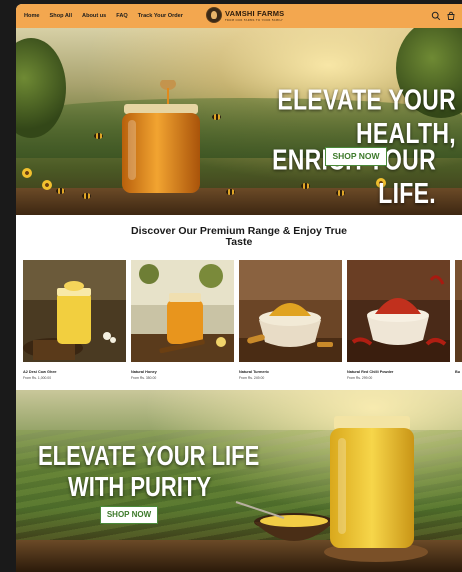  Describe the element at coordinates (37, 378) in the screenshot. I see `product-price: From Rs. 1,000.00` at that location.